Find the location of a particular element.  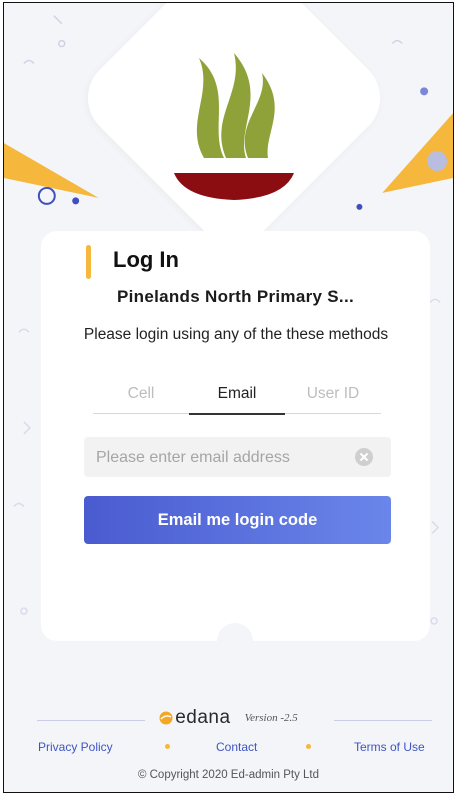

divider-left is located at coordinates (91, 720).